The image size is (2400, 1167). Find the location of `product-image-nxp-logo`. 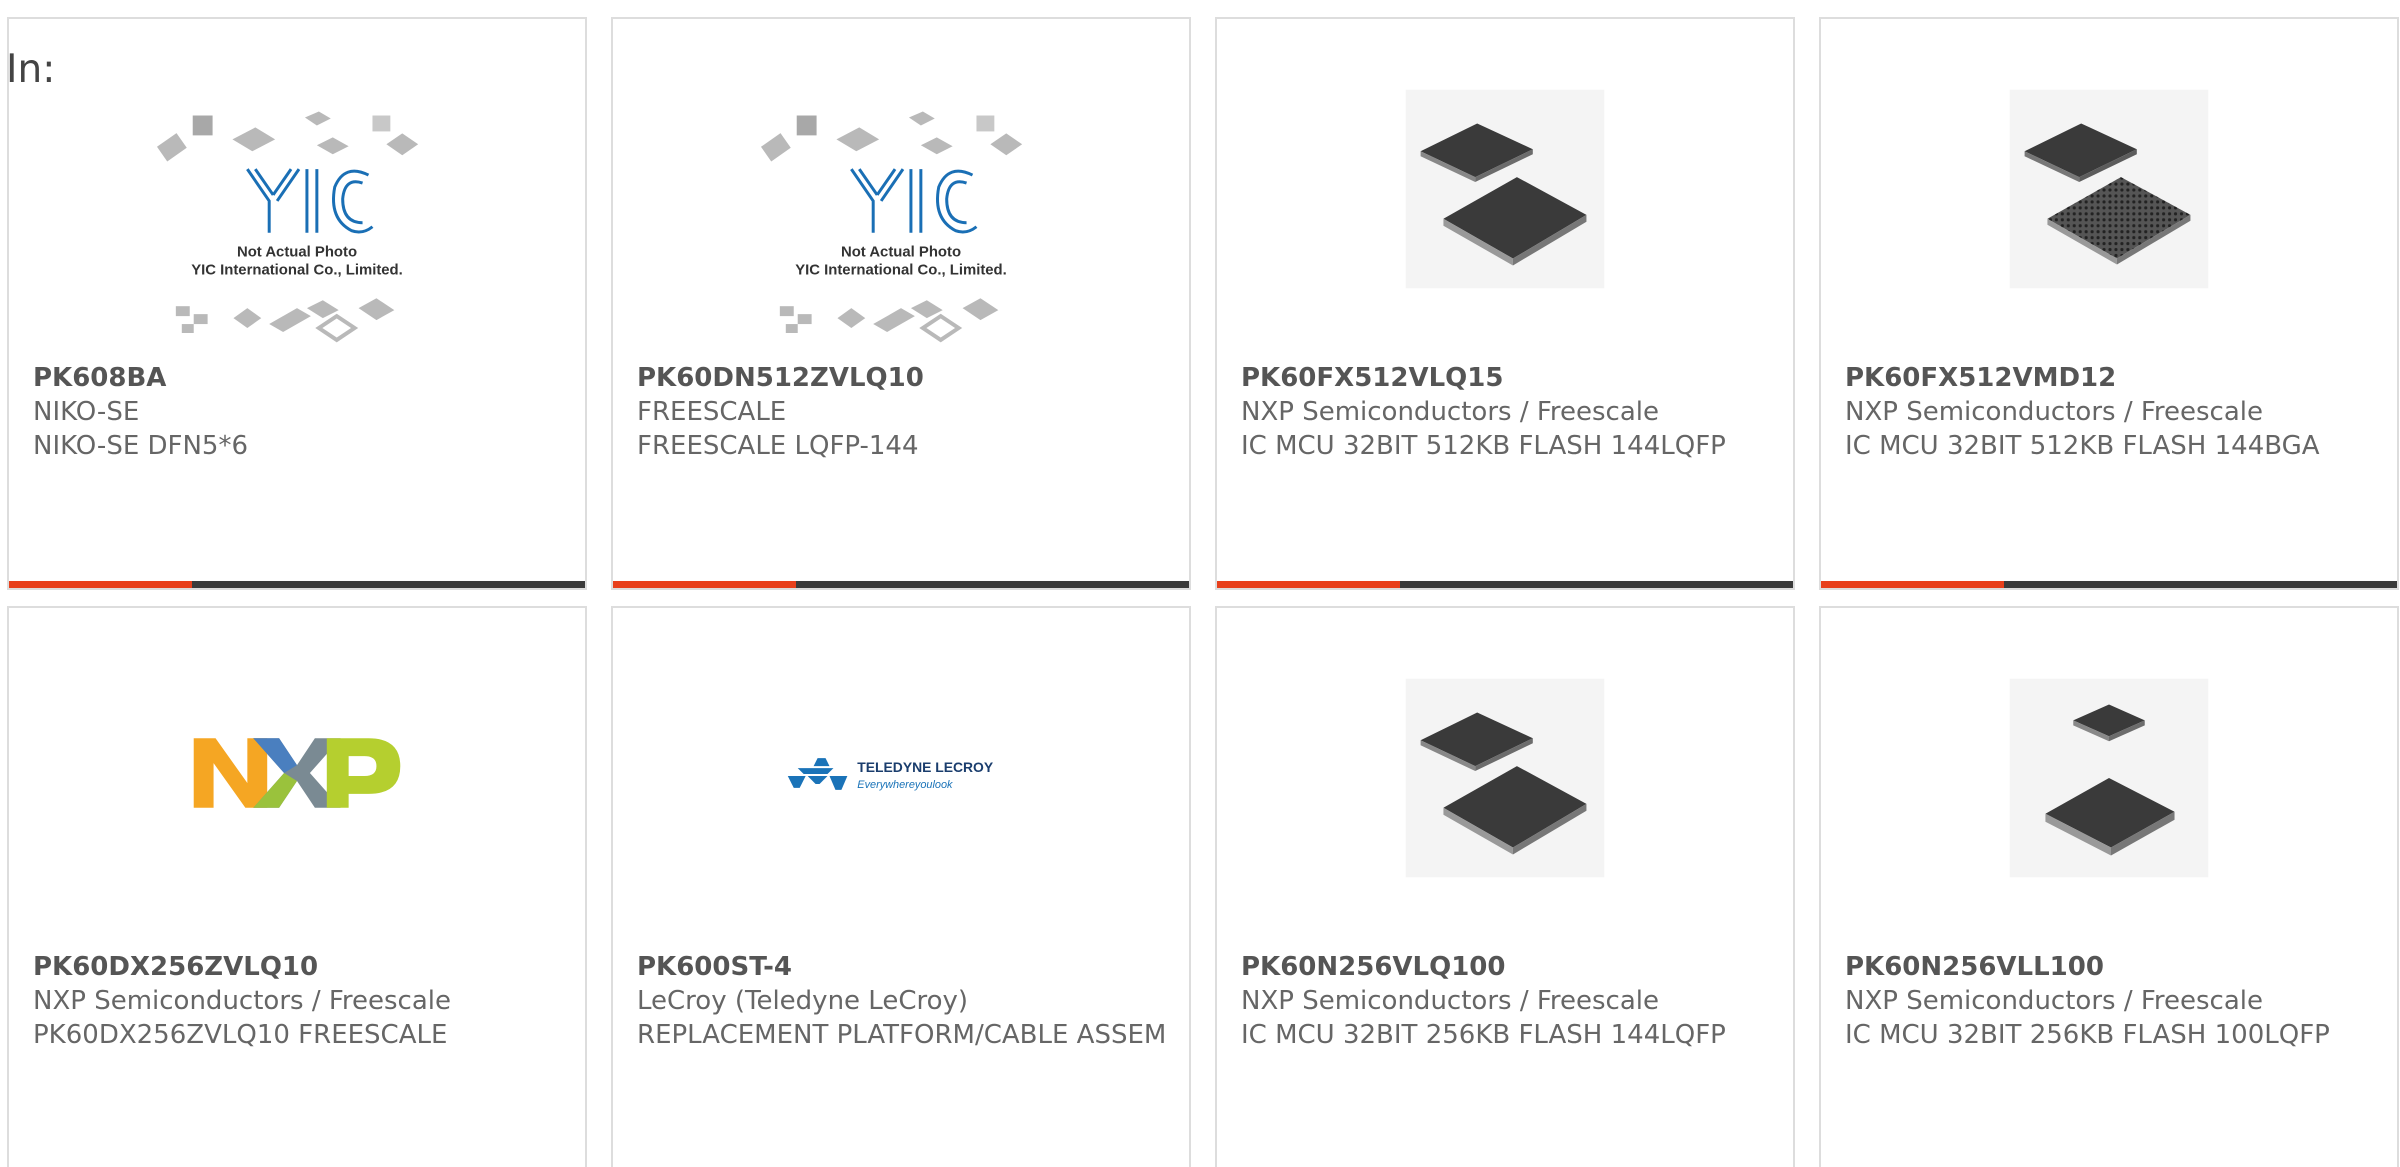

product-image-nxp-logo is located at coordinates (297, 778).